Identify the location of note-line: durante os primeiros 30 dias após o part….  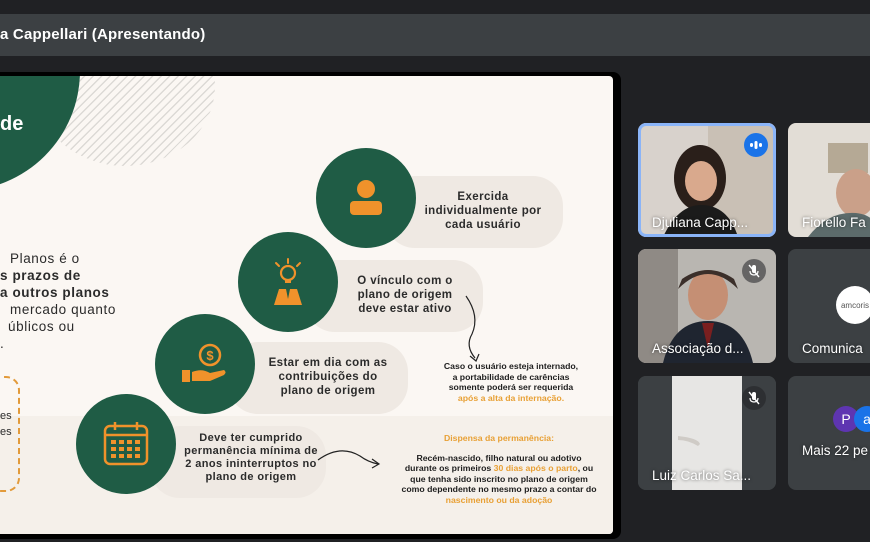
(499, 468).